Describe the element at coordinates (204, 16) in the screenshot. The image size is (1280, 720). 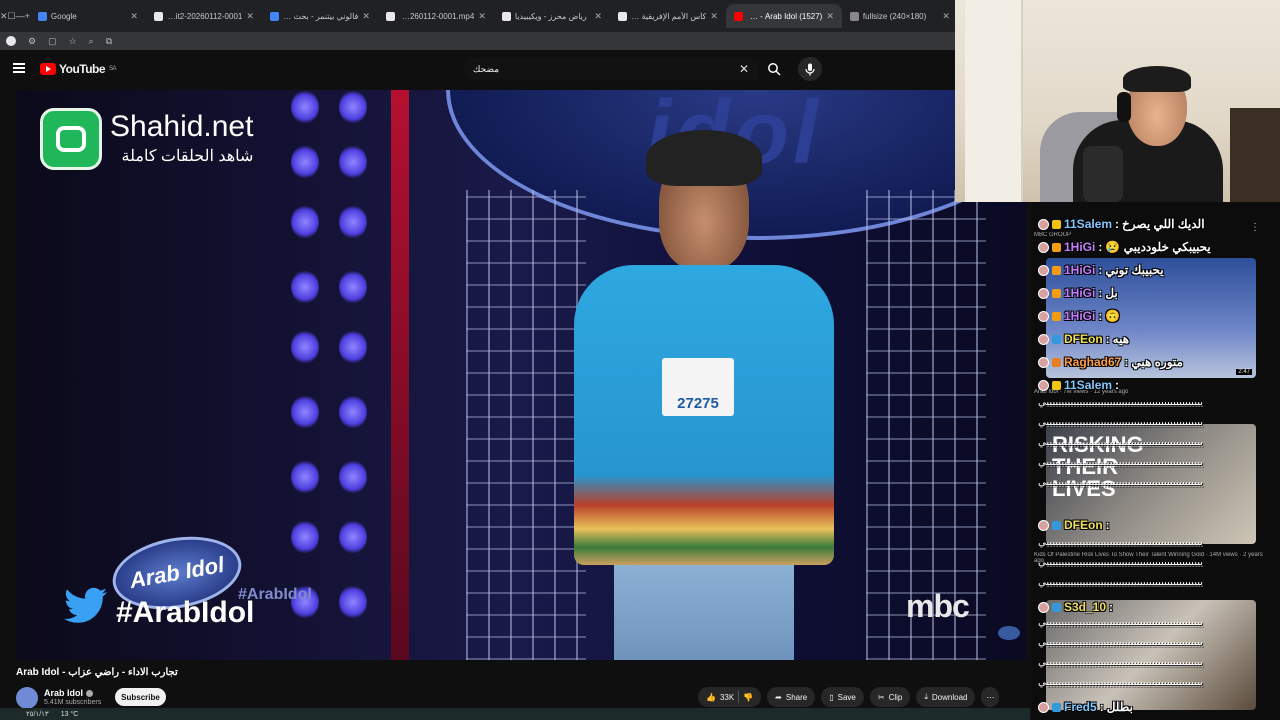
I see `browser-tab: hatem.edit2-20260112-0001✕` at that location.